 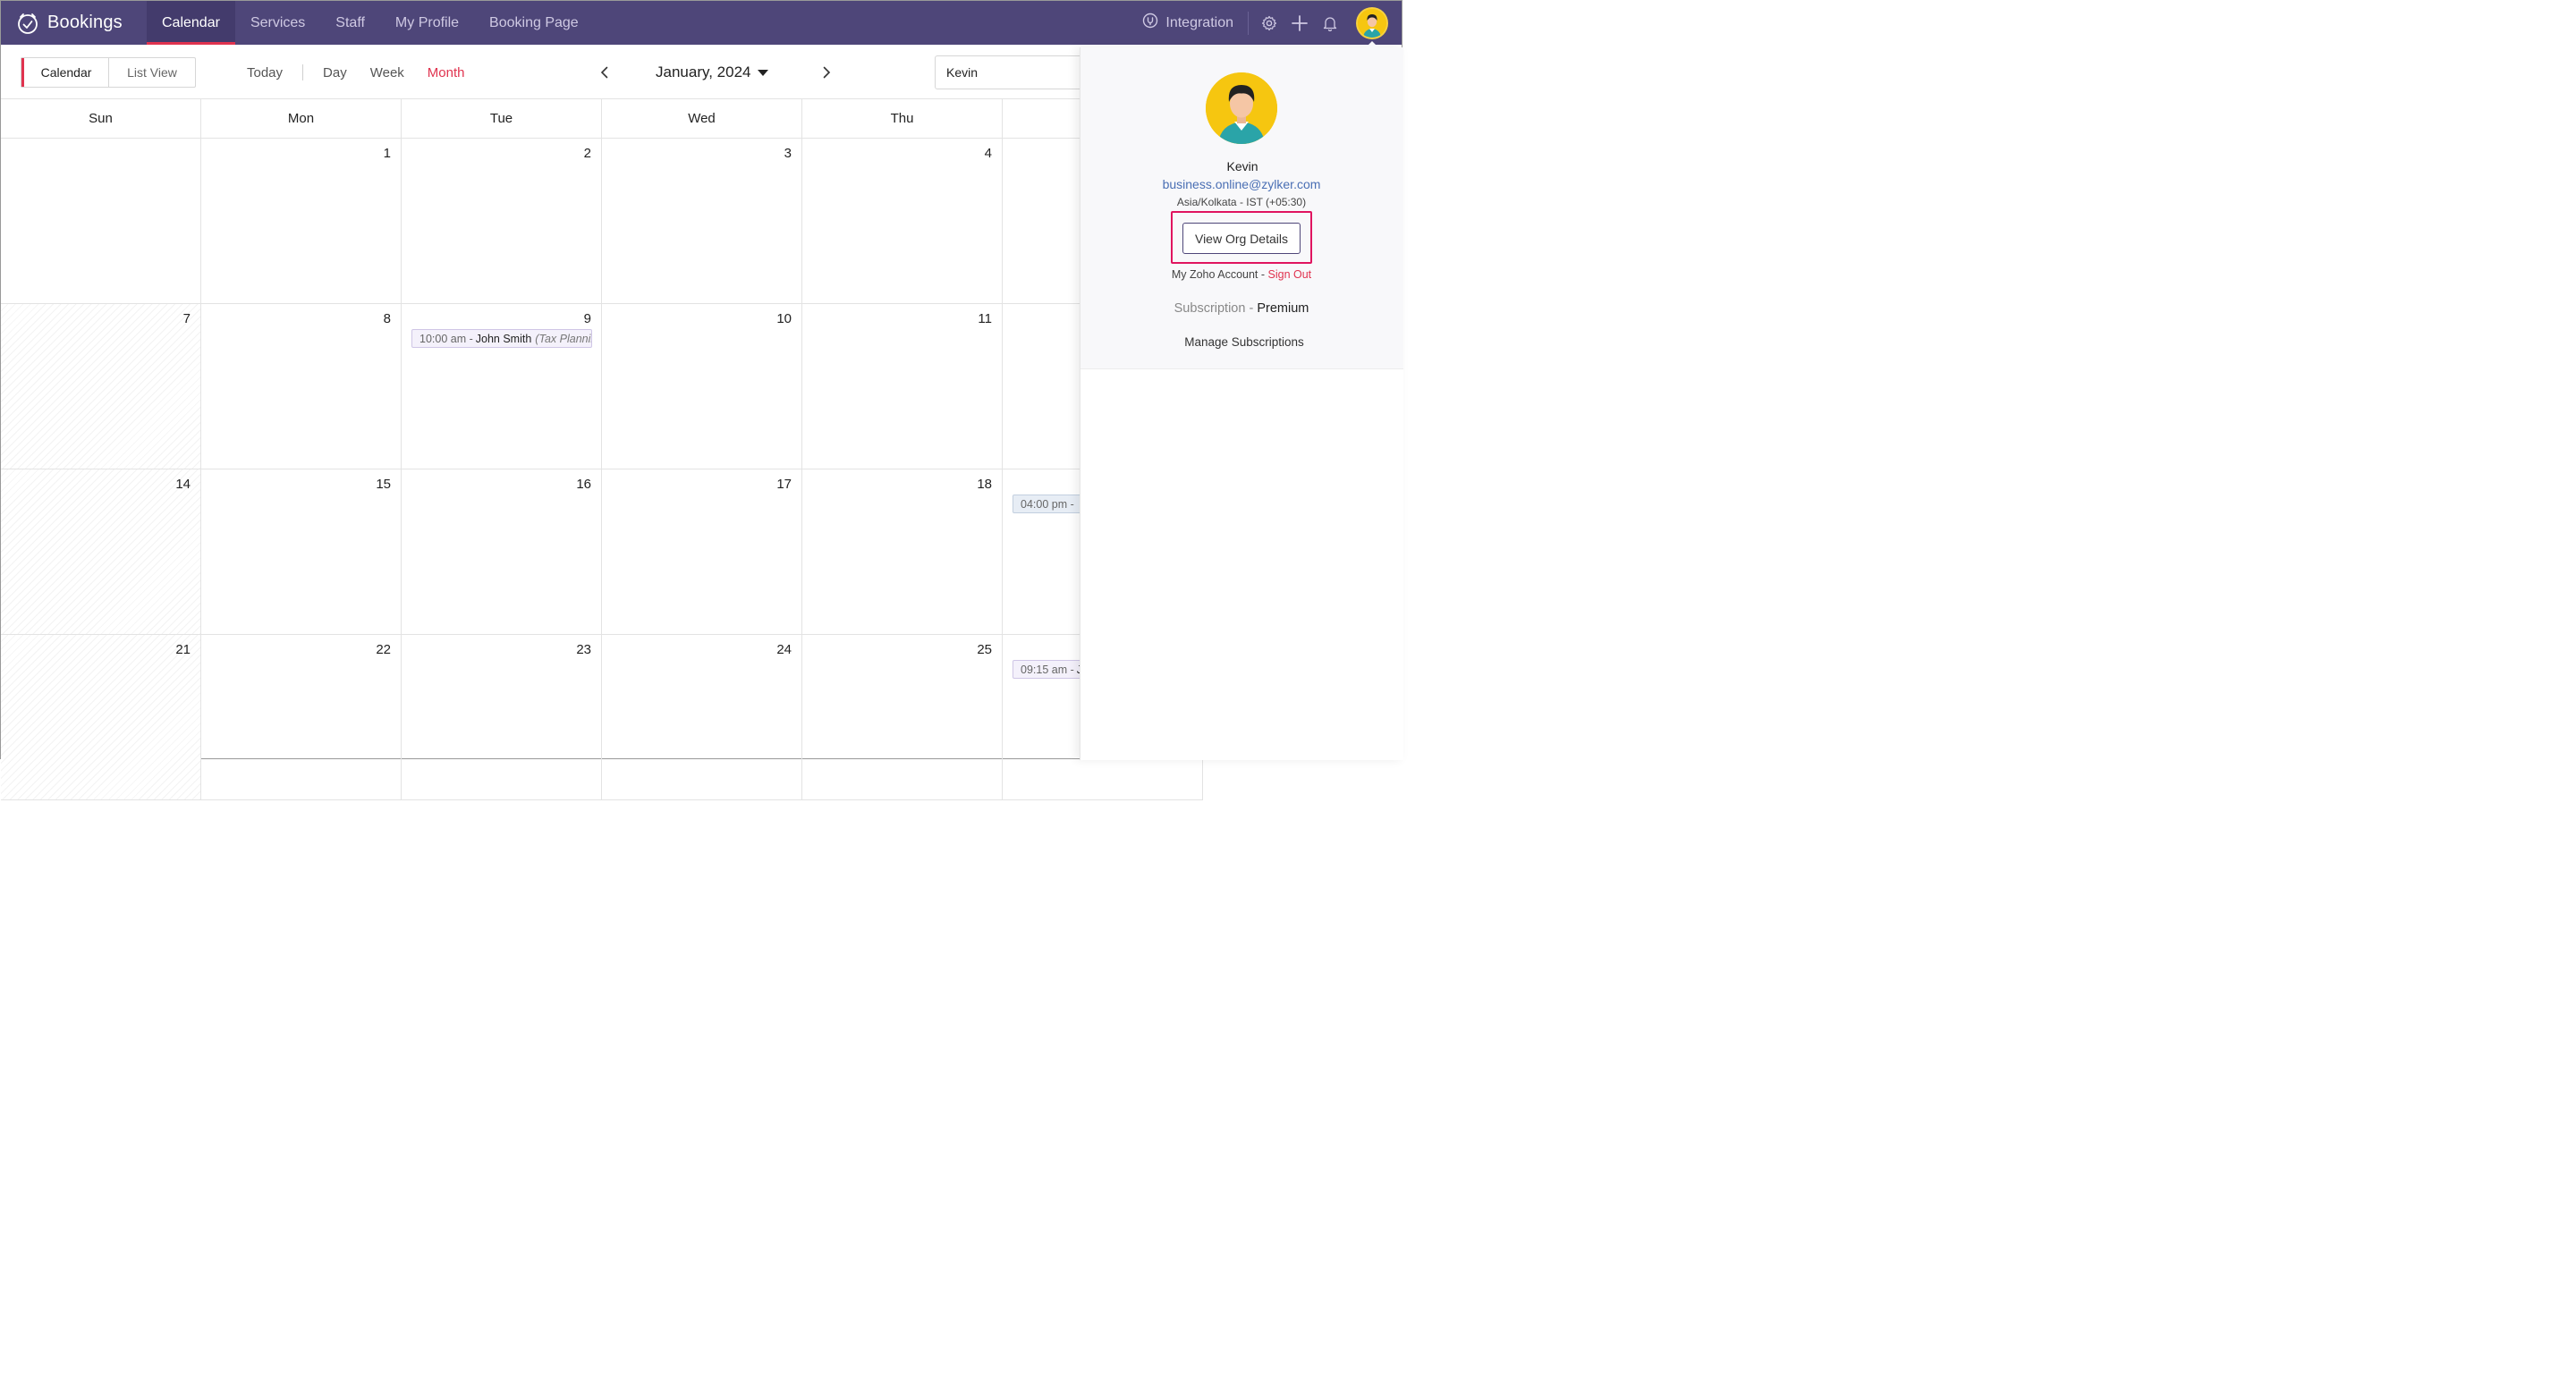 I want to click on week-row: 21 22 23 24 25 09:15 am - J, so click(x=602, y=717).